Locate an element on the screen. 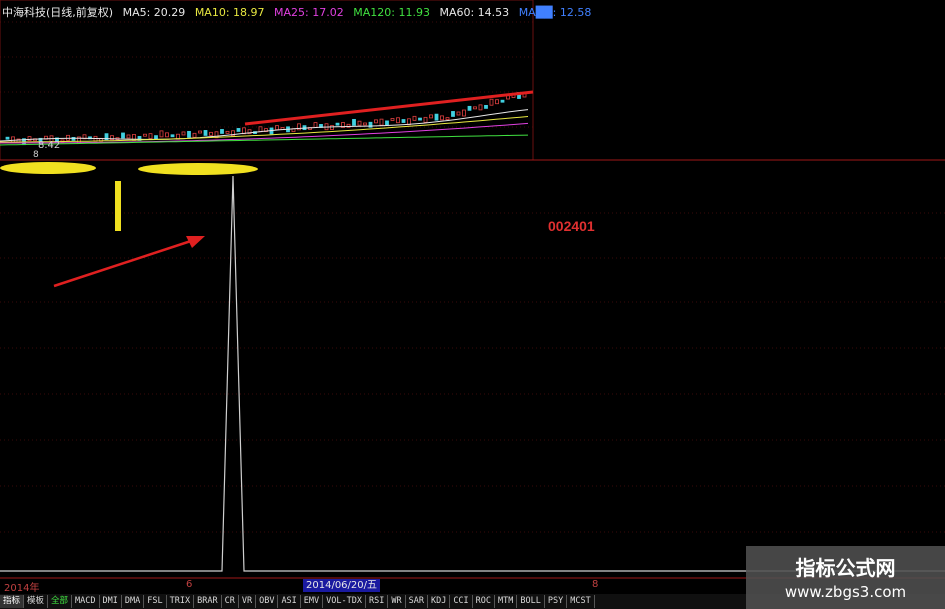 Image resolution: width=945 pixels, height=609 pixels. indicator-tab: BRAR is located at coordinates (208, 601).